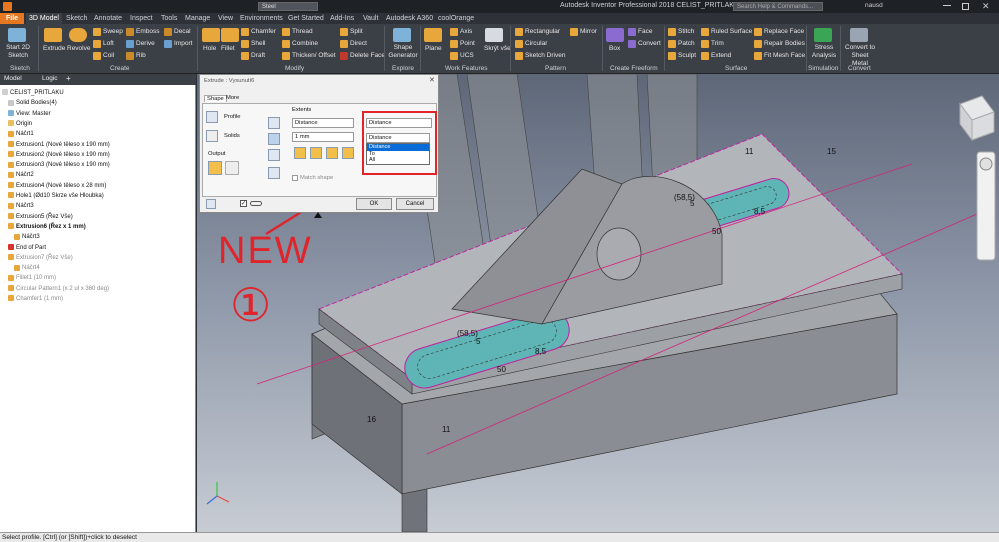 Image resolution: width=999 pixels, height=542 pixels. What do you see at coordinates (17, 35) in the screenshot?
I see `start-sketch-icon` at bounding box center [17, 35].